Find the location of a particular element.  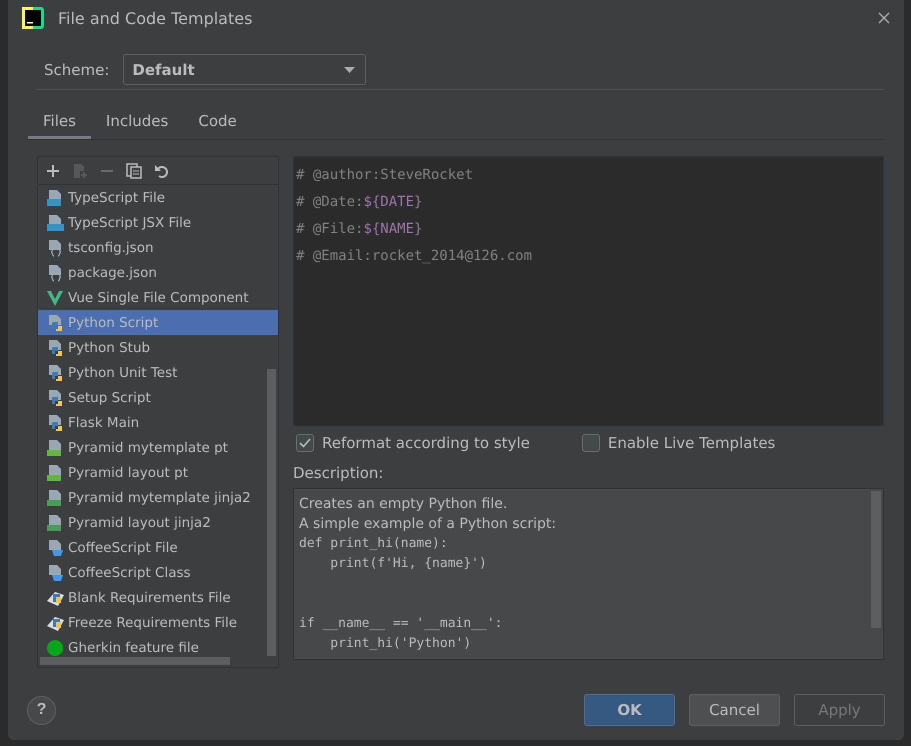

description-label: Description: is located at coordinates (338, 473).